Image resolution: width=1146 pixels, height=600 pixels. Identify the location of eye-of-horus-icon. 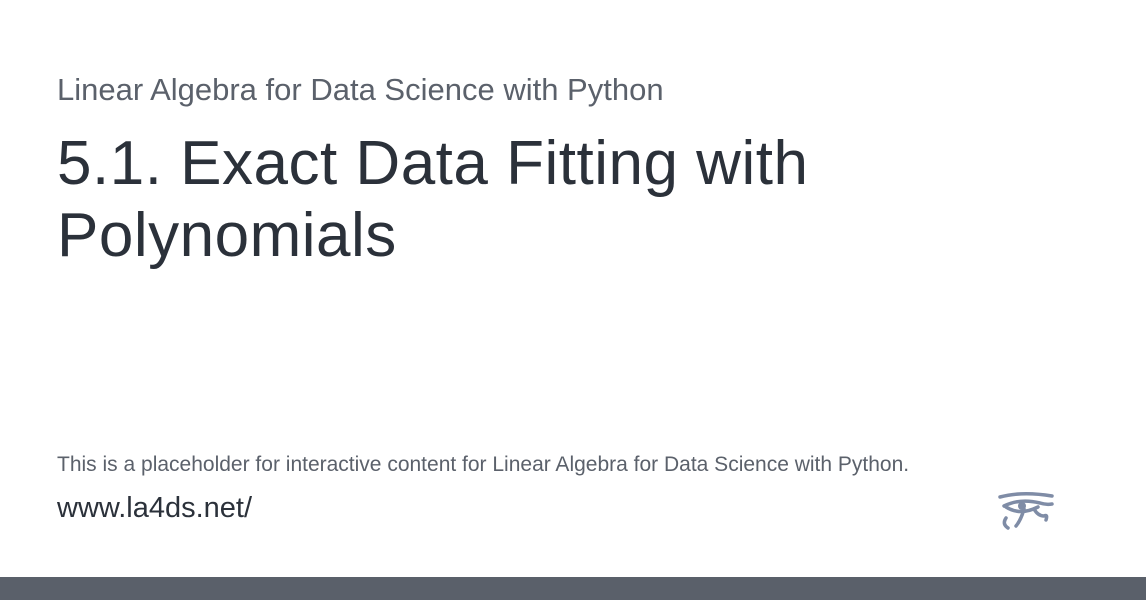
(1026, 511).